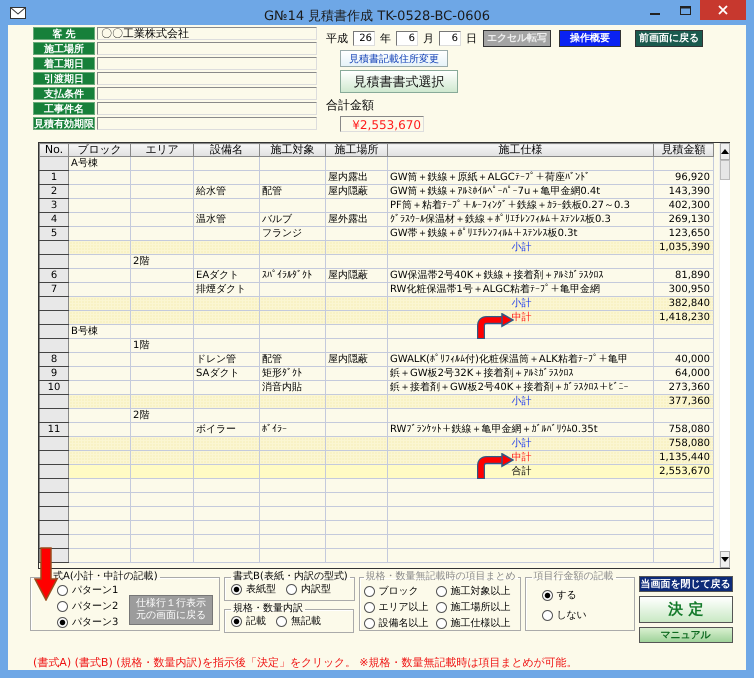 This screenshot has height=678, width=754. I want to click on row-number: 2, so click(54, 191).